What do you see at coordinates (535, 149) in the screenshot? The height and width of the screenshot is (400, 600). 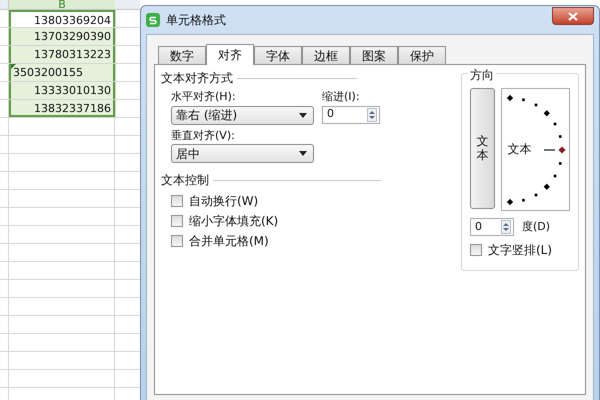 I see `orientation-dial: 文本` at bounding box center [535, 149].